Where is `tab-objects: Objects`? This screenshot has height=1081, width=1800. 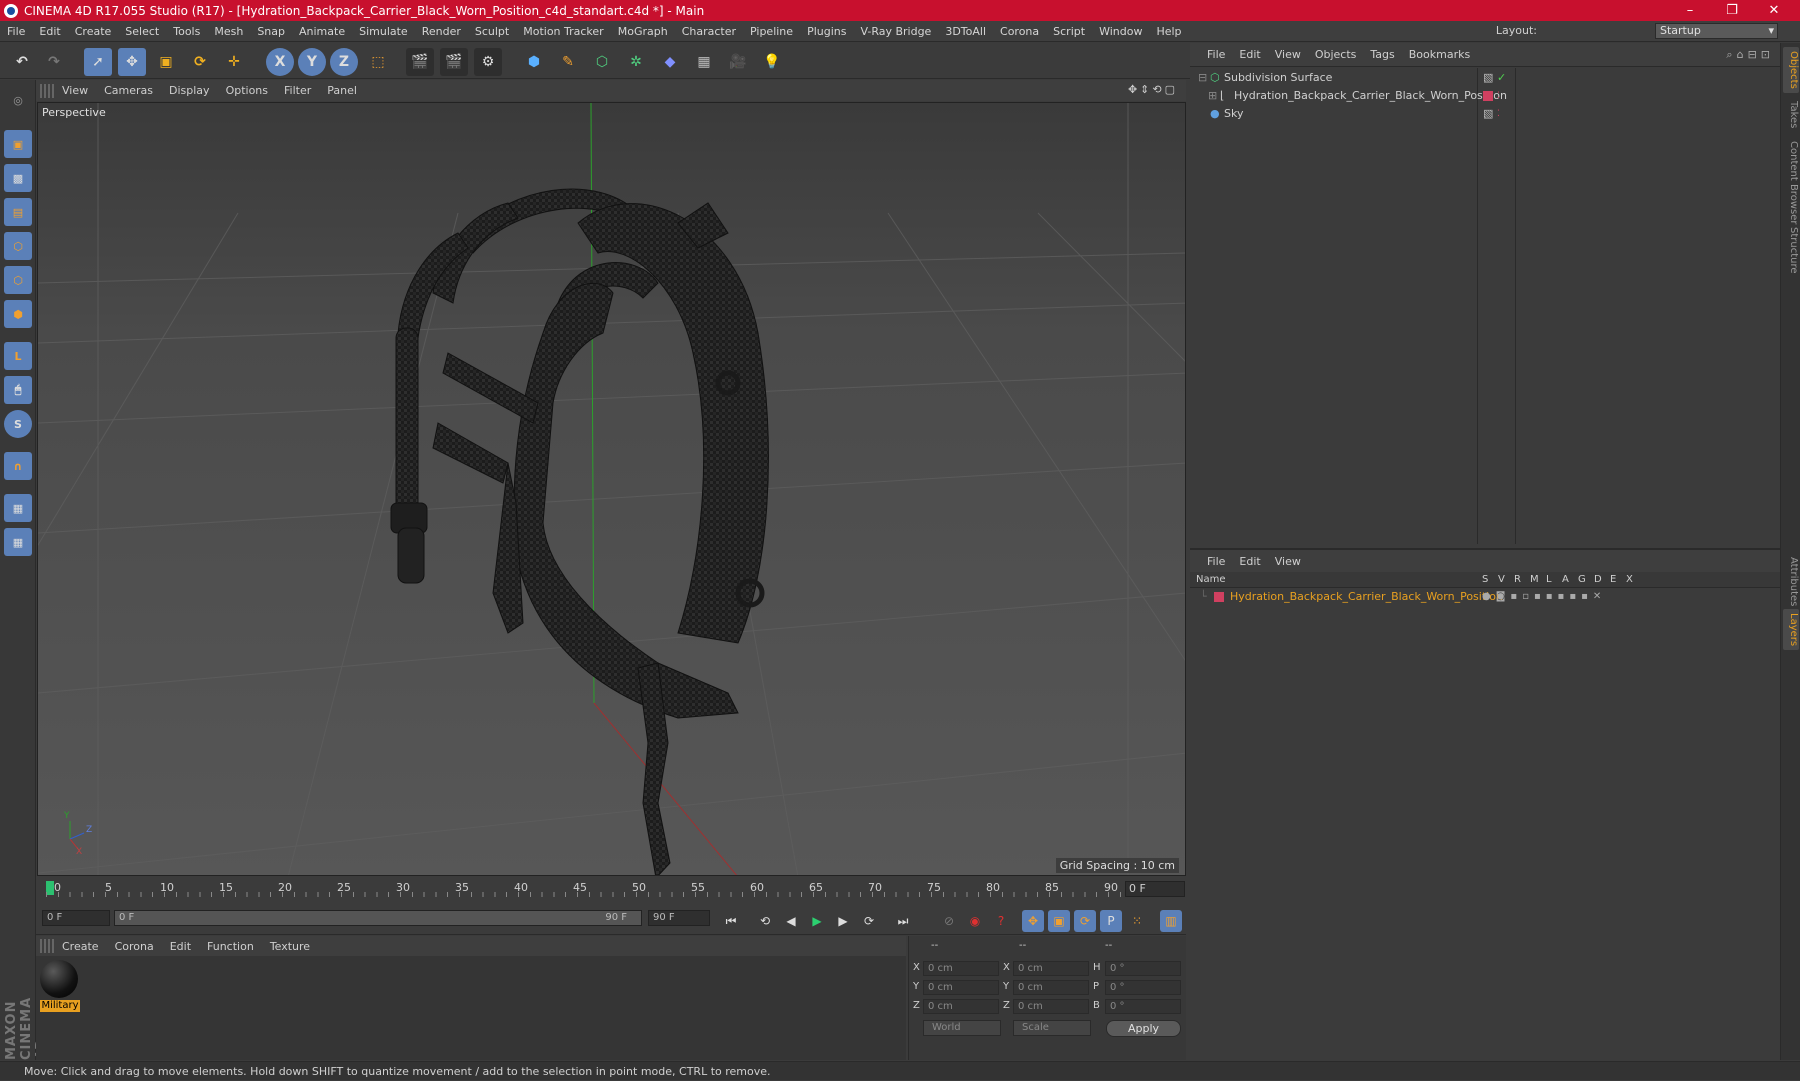 tab-objects: Objects is located at coordinates (1791, 70).